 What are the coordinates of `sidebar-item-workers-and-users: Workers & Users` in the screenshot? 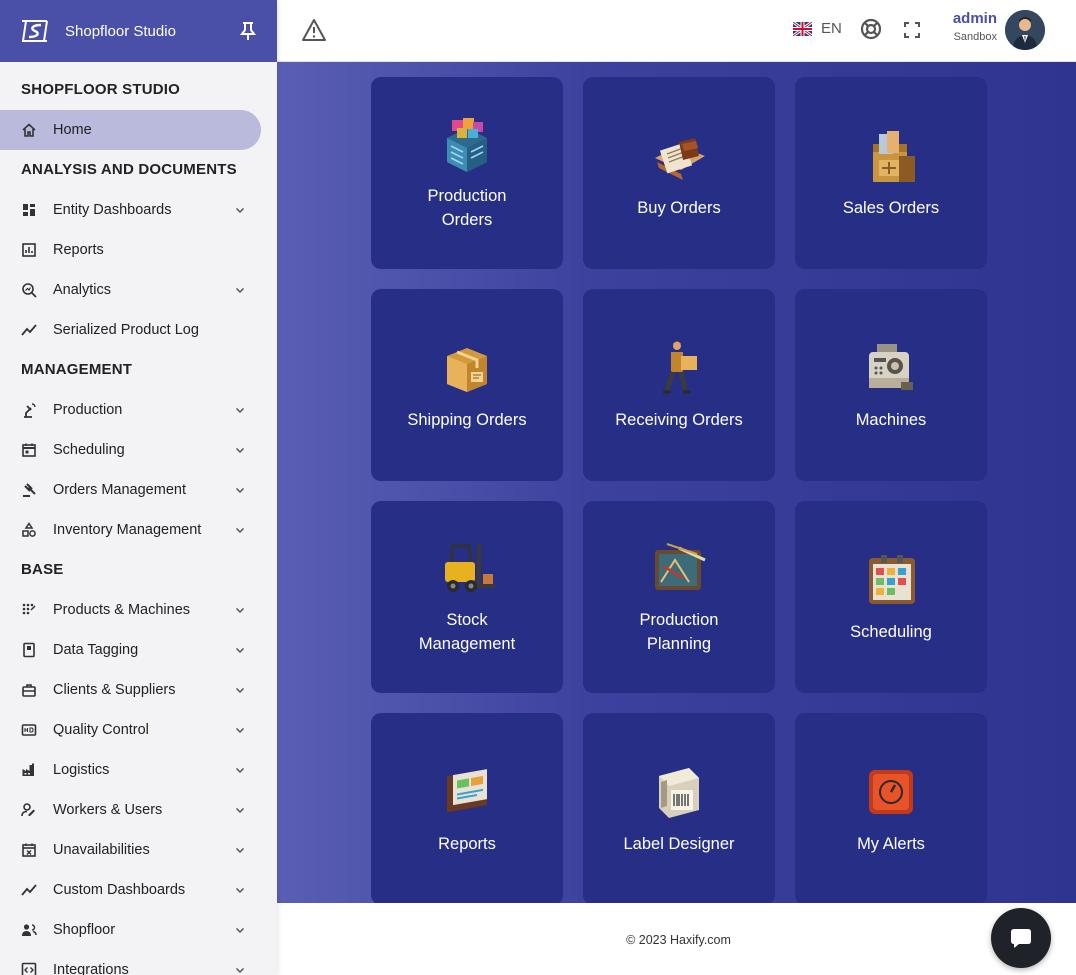 It's located at (138, 810).